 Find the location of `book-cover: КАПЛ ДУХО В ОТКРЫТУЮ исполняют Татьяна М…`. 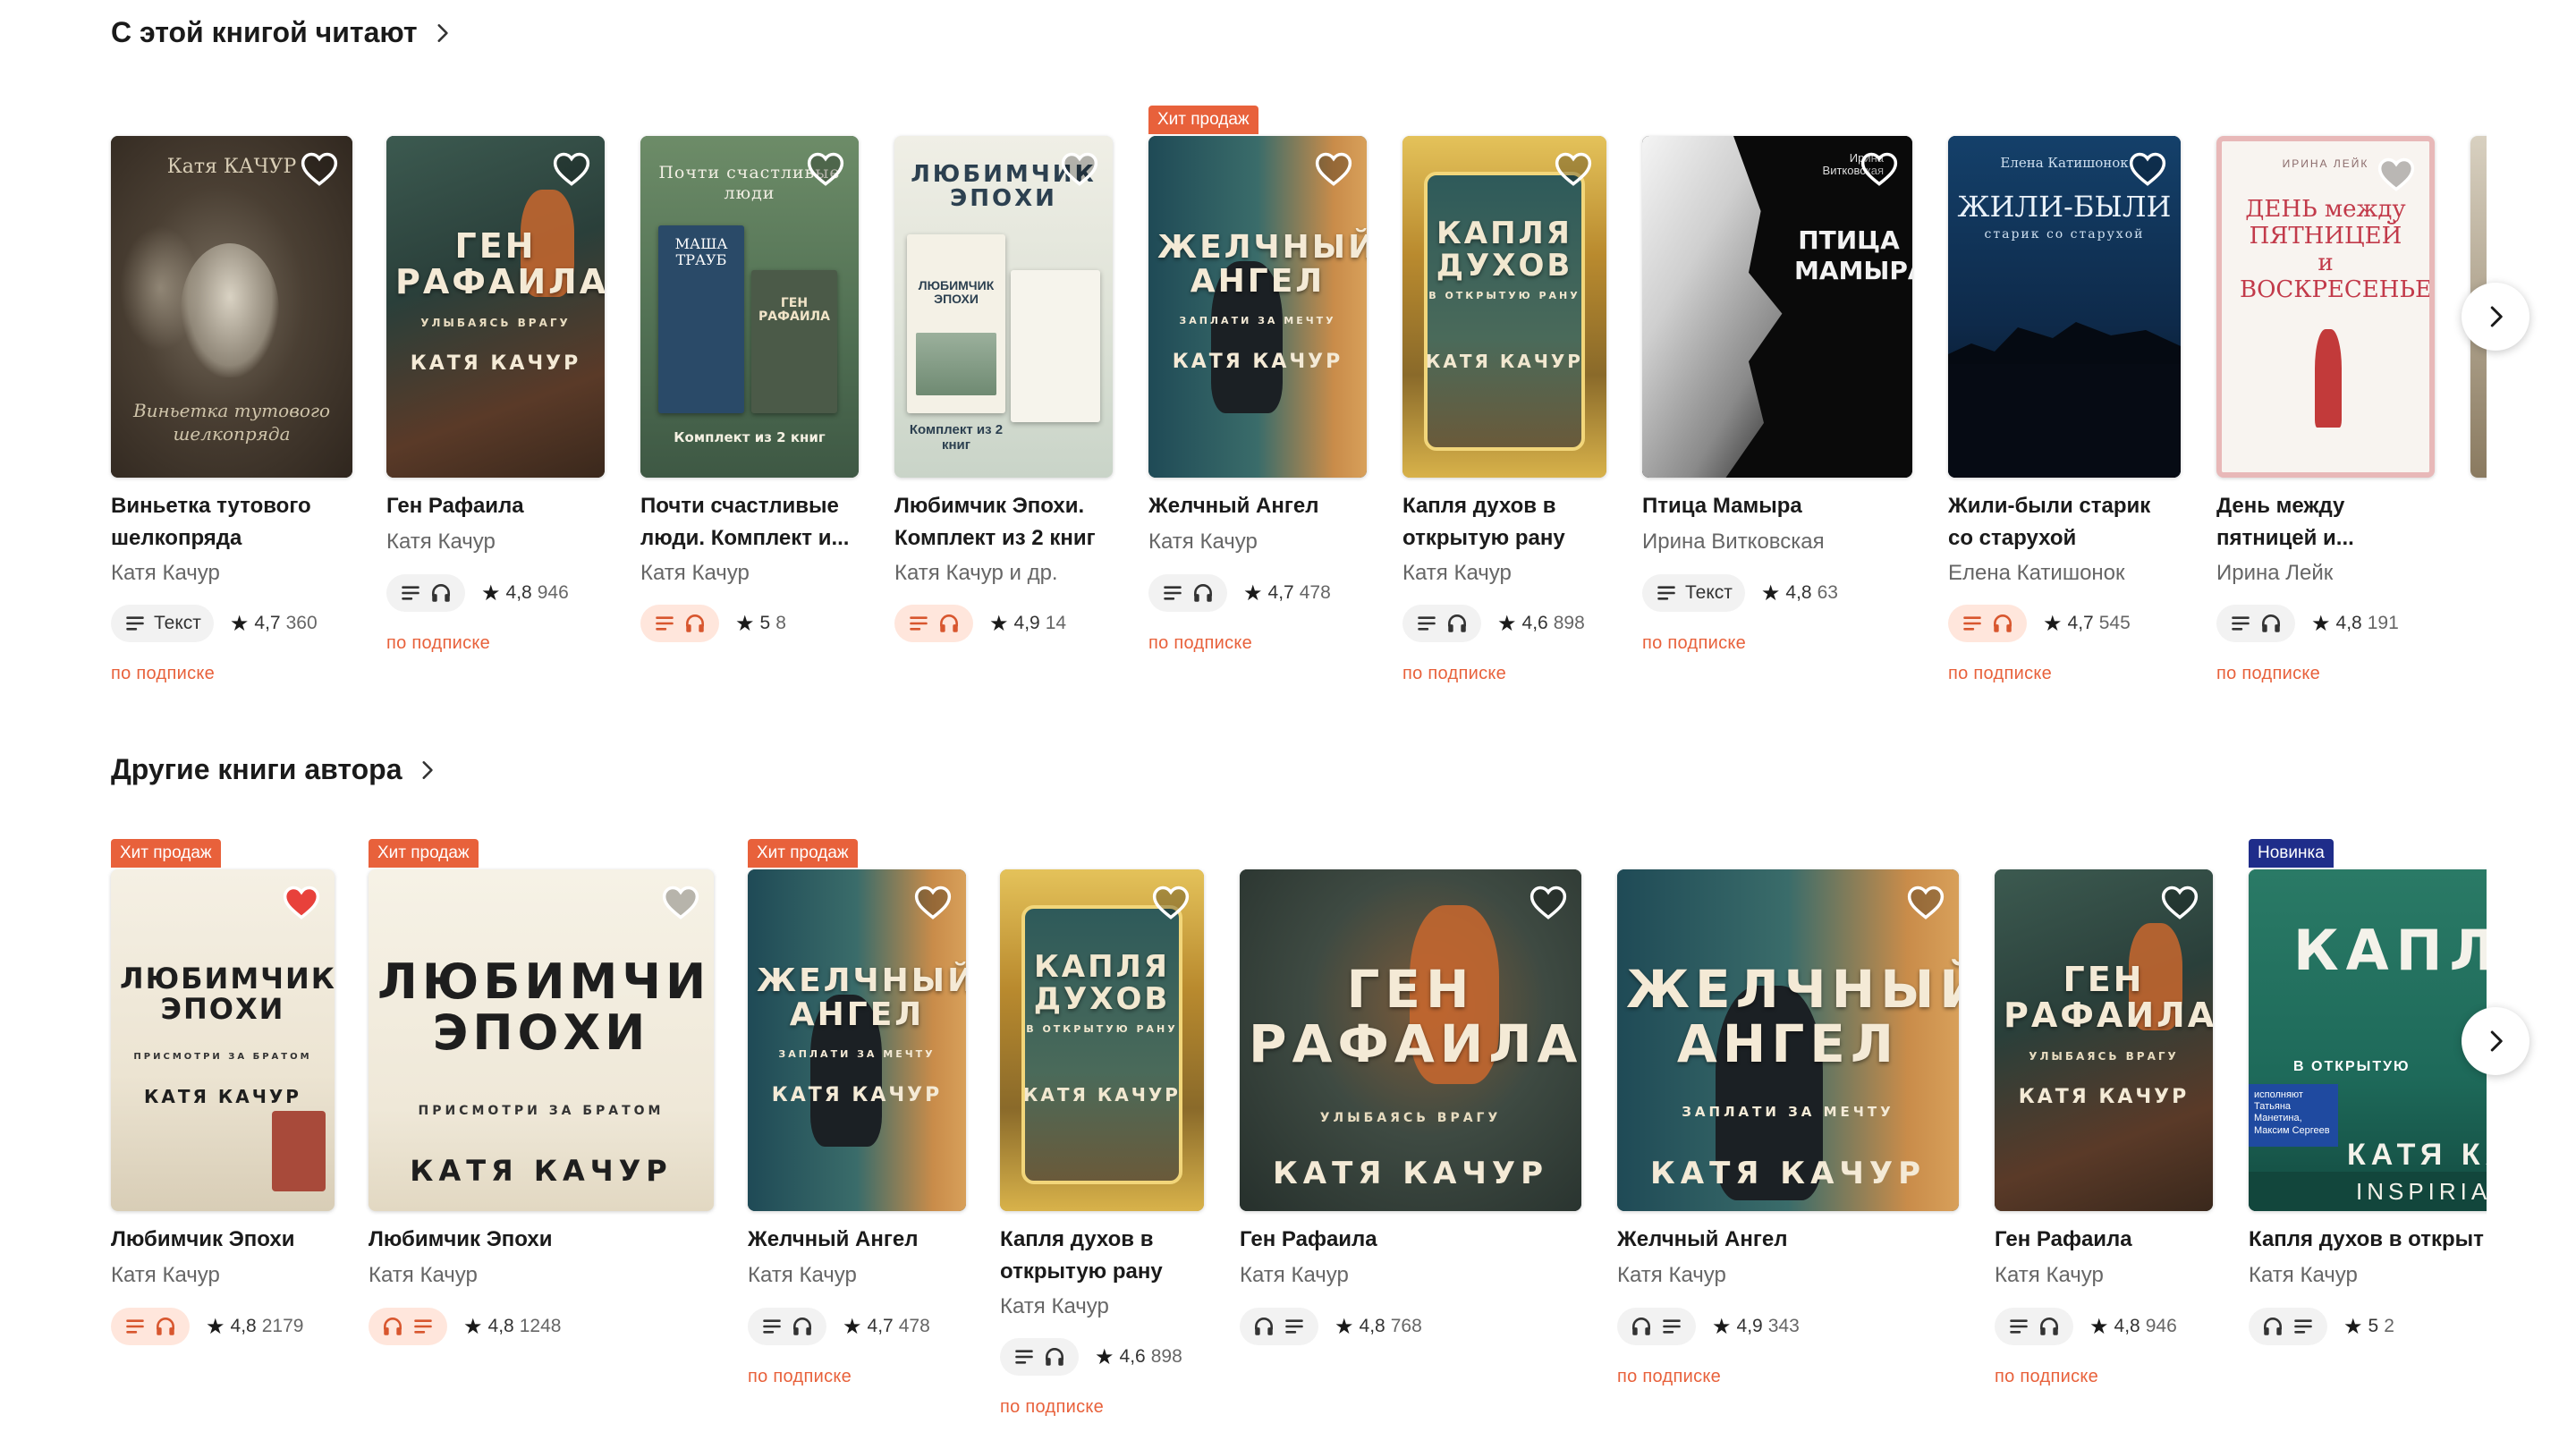

book-cover: КАПЛ ДУХО В ОТКРЫТУЮ исполняют Татьяна М… is located at coordinates (2368, 1040).